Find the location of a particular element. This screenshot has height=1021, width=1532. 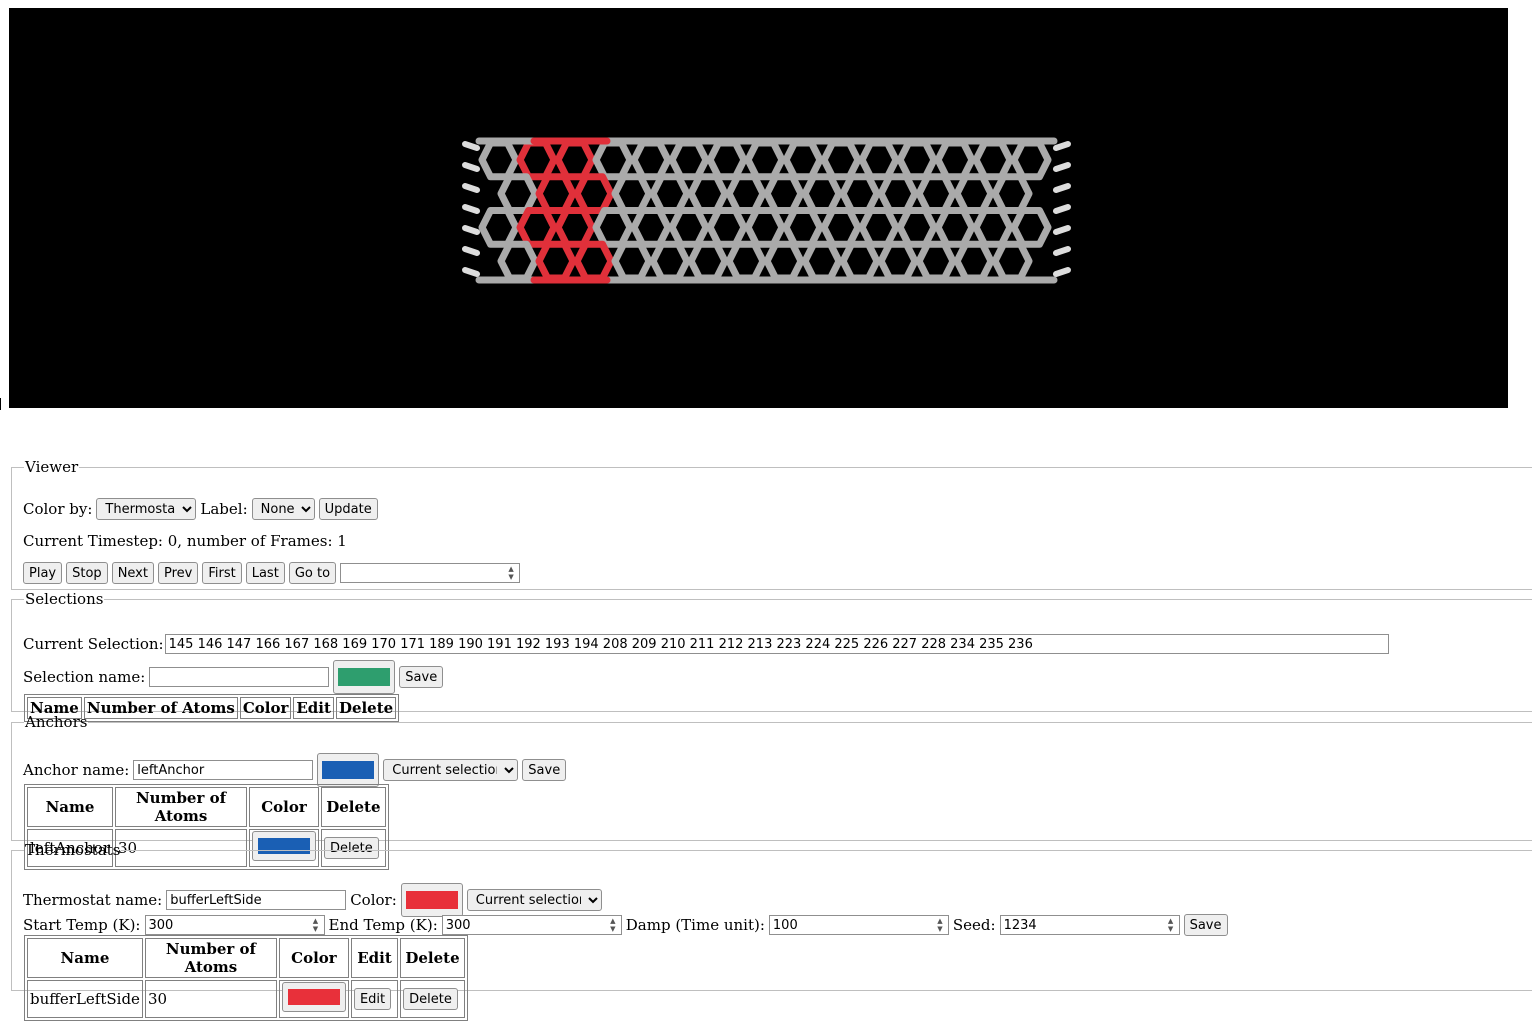

update-button: Update is located at coordinates (348, 509).